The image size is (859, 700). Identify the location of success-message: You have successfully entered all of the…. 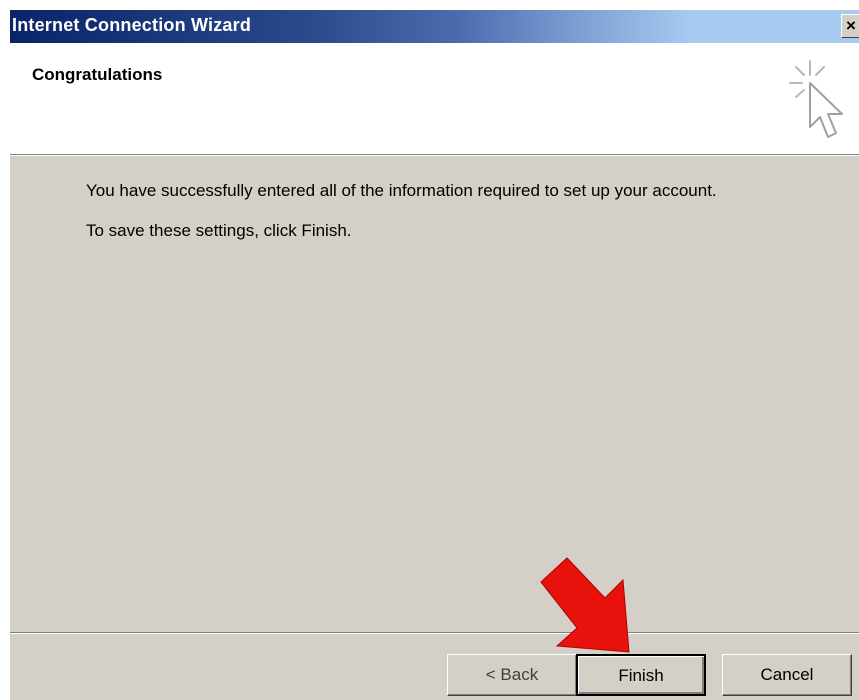
(401, 190).